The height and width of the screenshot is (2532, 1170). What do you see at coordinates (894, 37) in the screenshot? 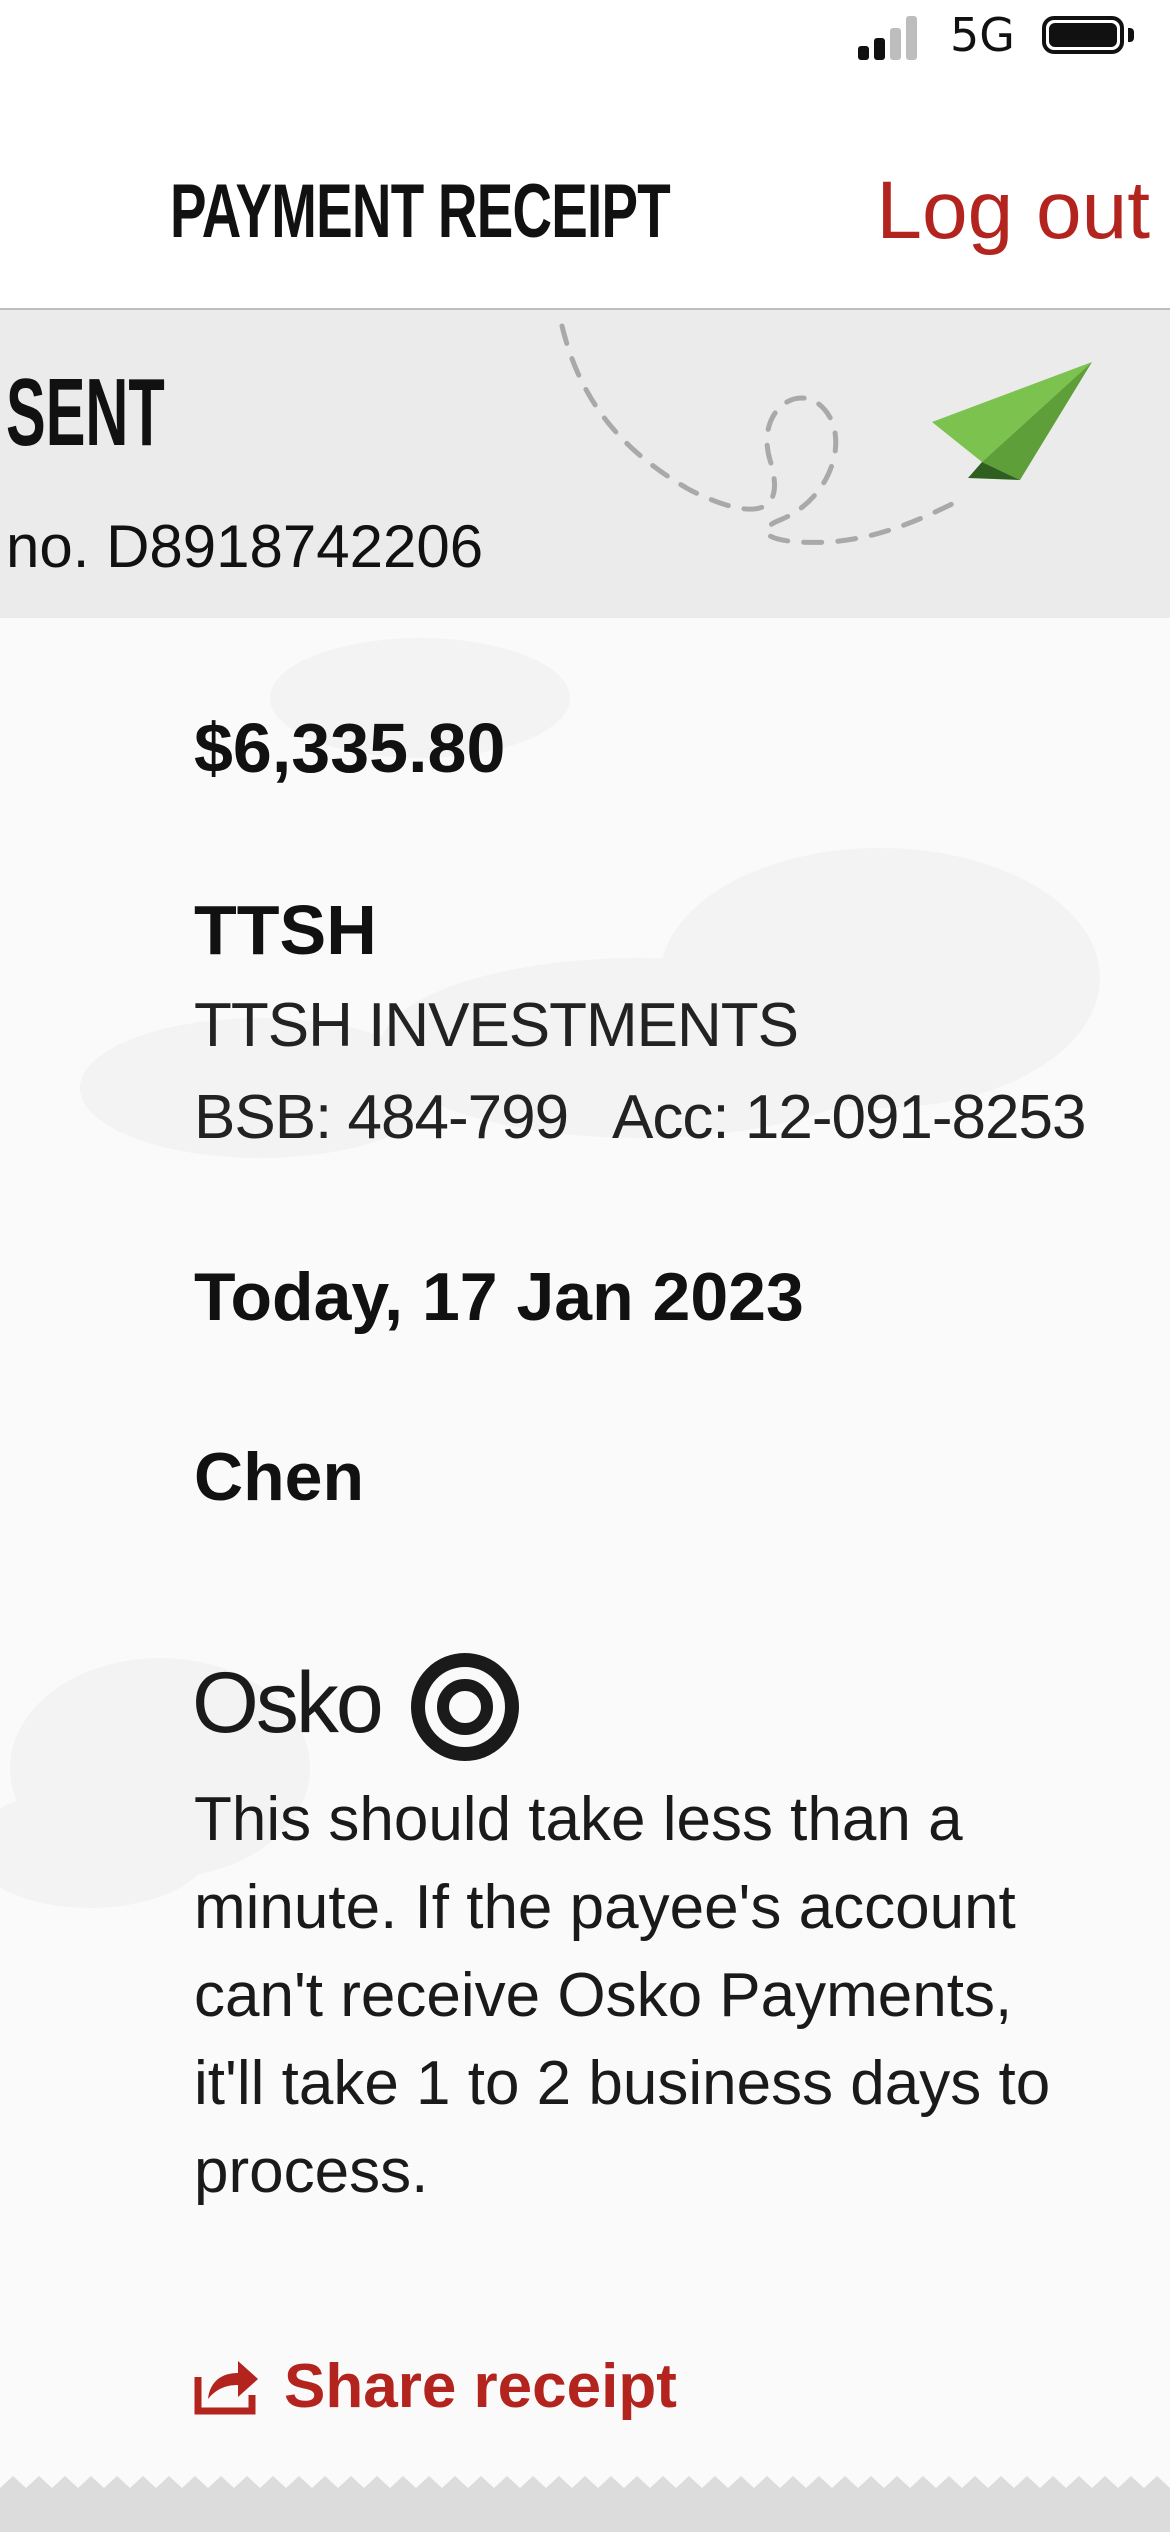
I see `cellular-signal-icon` at bounding box center [894, 37].